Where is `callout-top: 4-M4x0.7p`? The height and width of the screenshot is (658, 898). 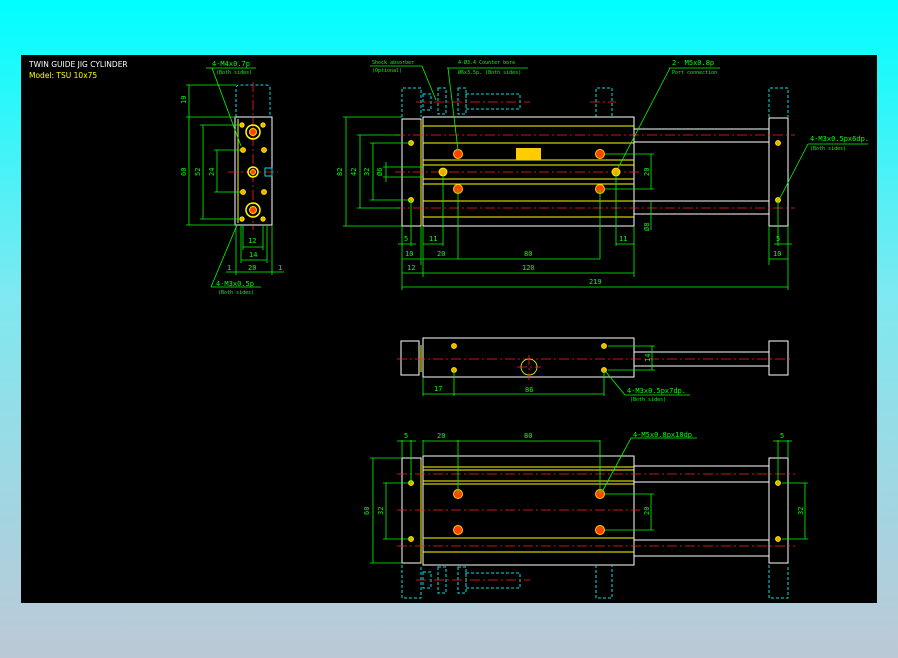 callout-top: 4-M4x0.7p is located at coordinates (231, 64).